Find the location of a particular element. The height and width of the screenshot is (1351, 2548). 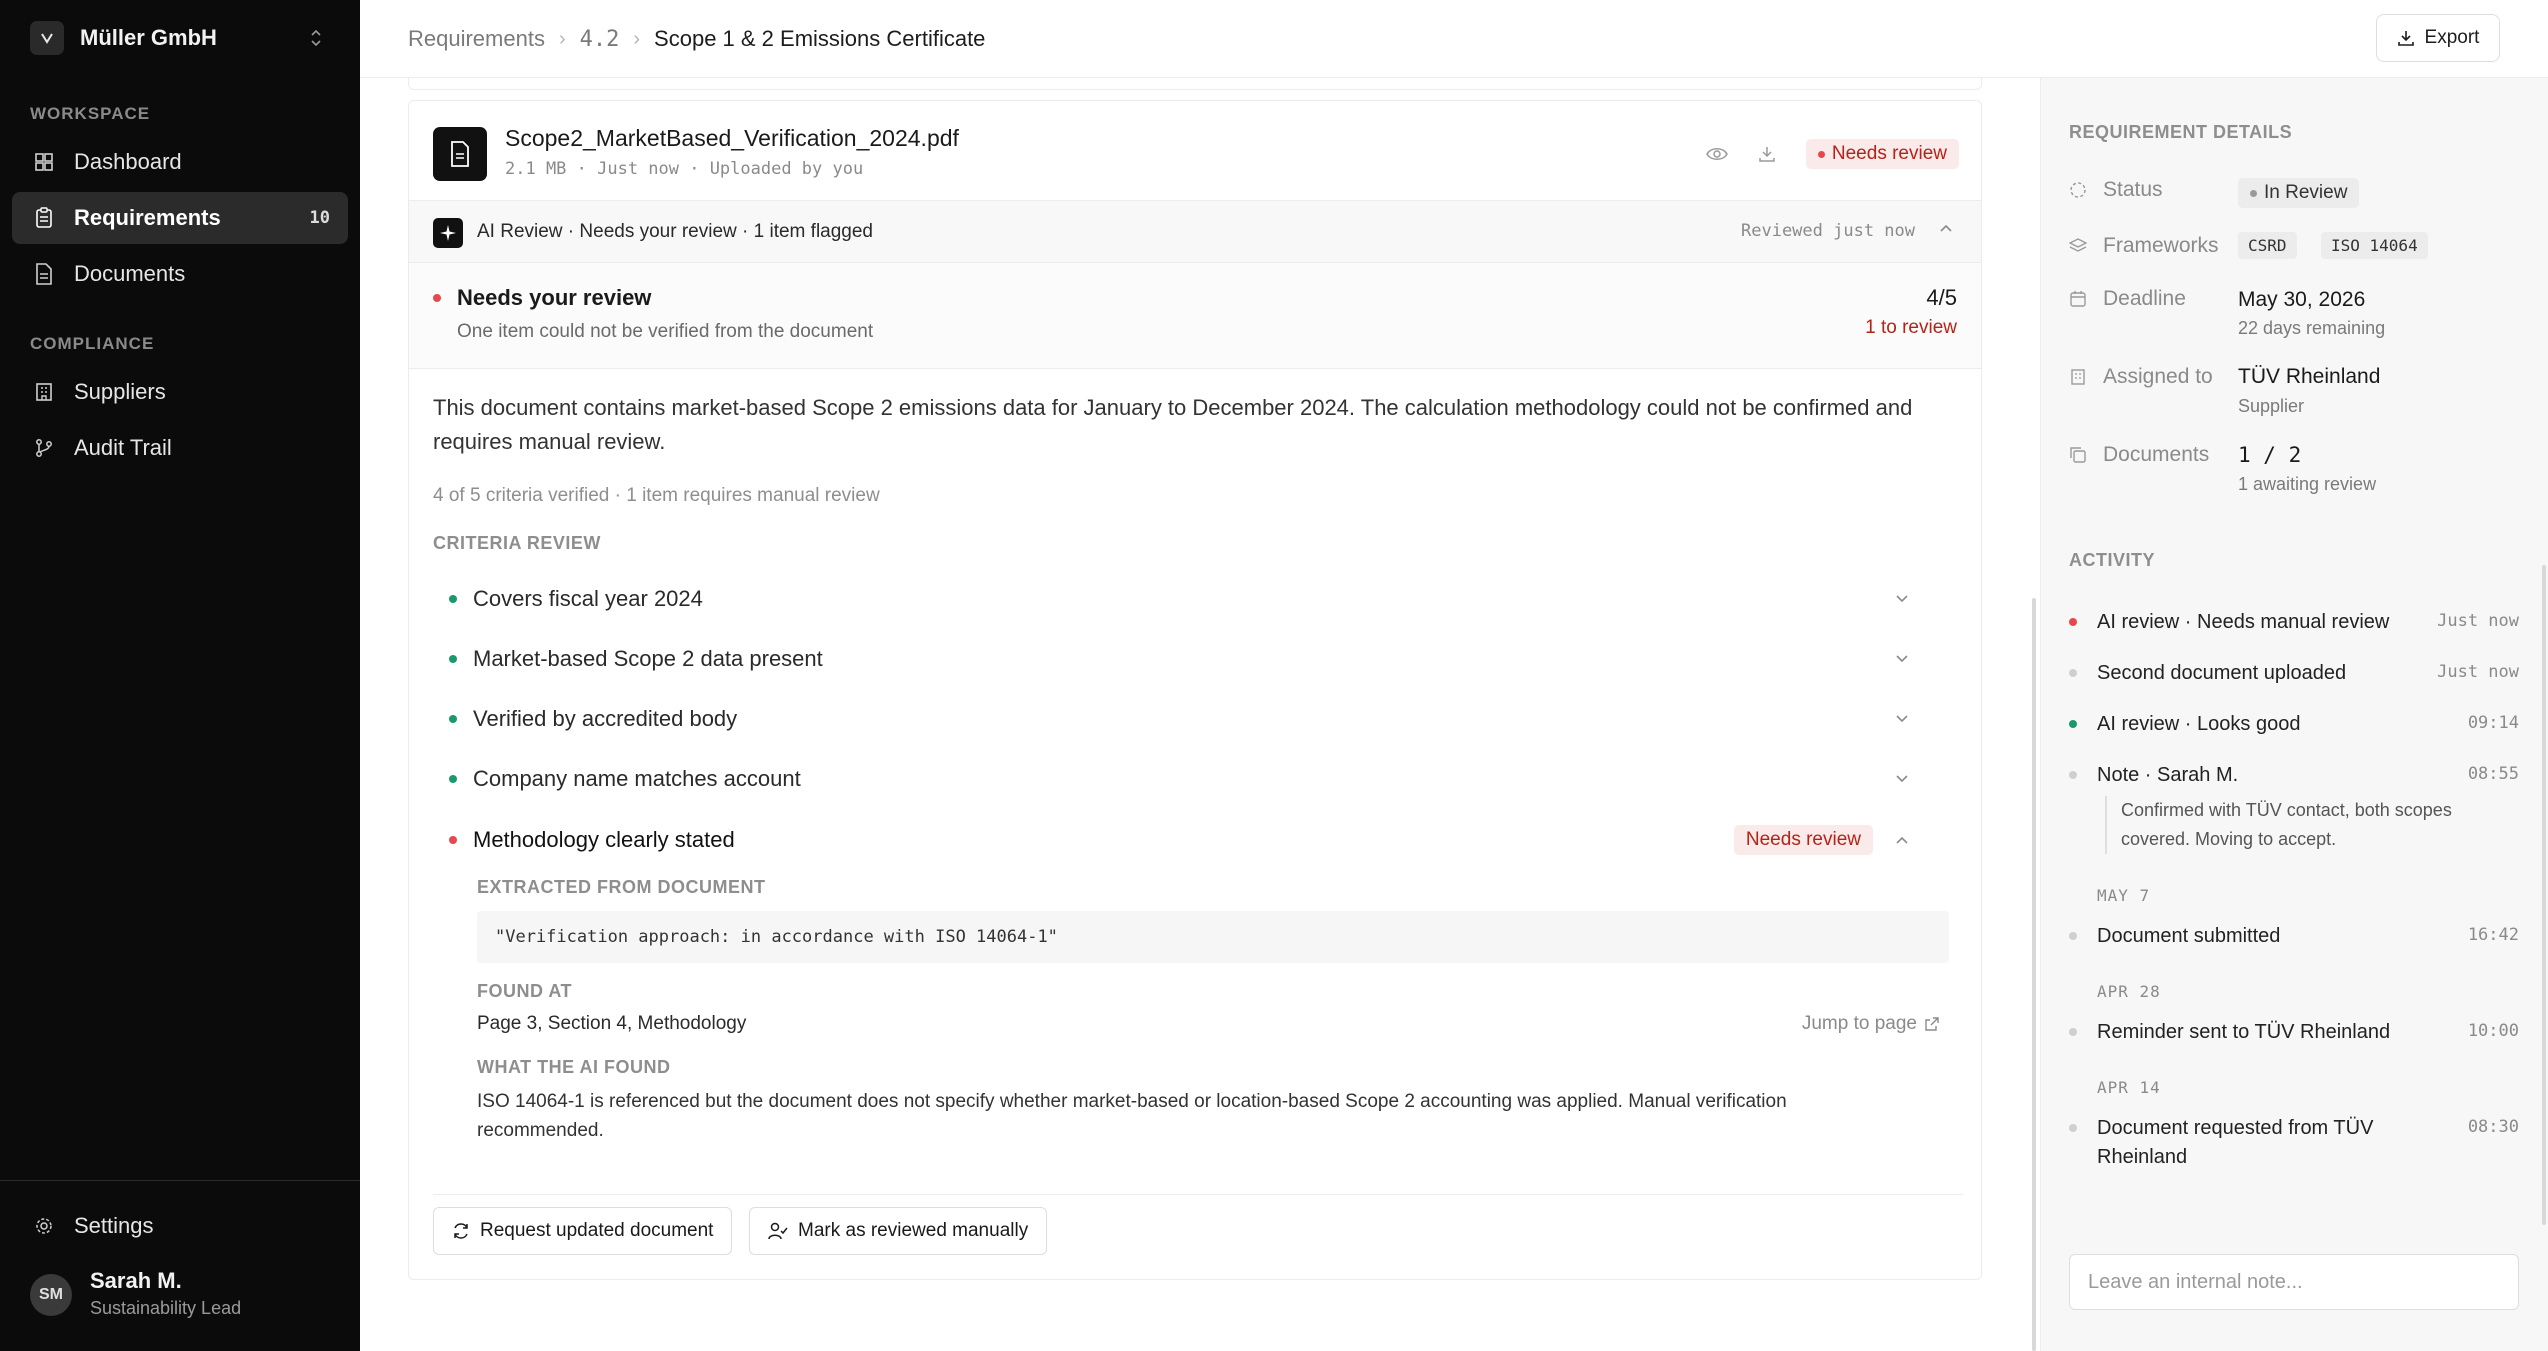

org-logo-icon is located at coordinates (47, 38).